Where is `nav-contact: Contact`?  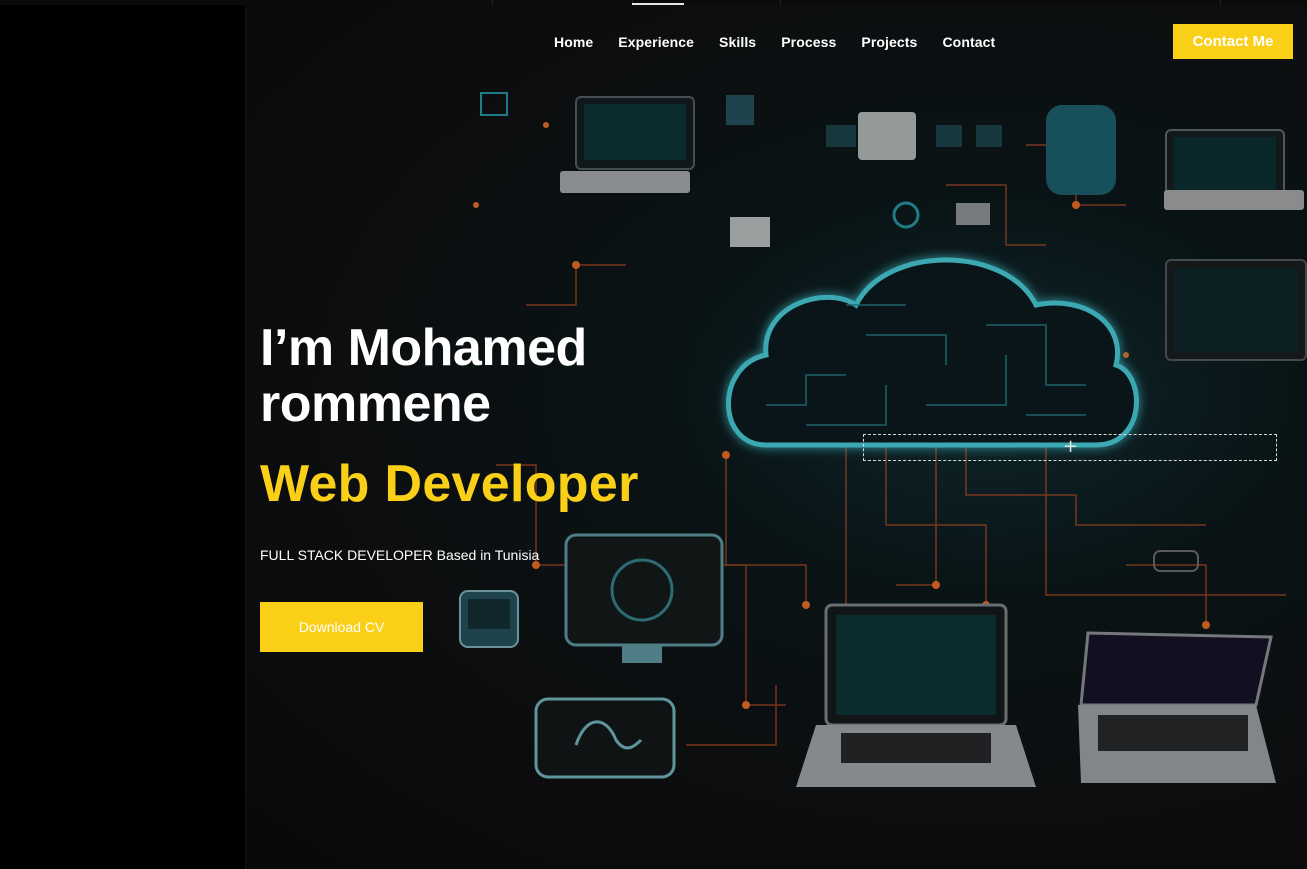
nav-contact: Contact is located at coordinates (968, 42).